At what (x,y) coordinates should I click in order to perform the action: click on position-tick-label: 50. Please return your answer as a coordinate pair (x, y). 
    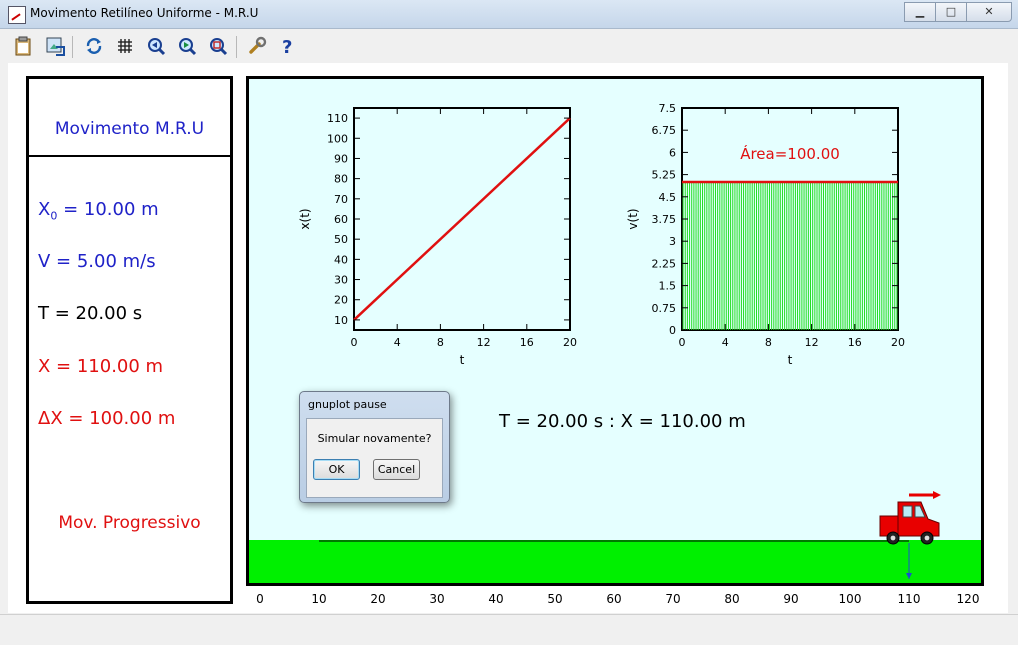
    Looking at the image, I should click on (554, 599).